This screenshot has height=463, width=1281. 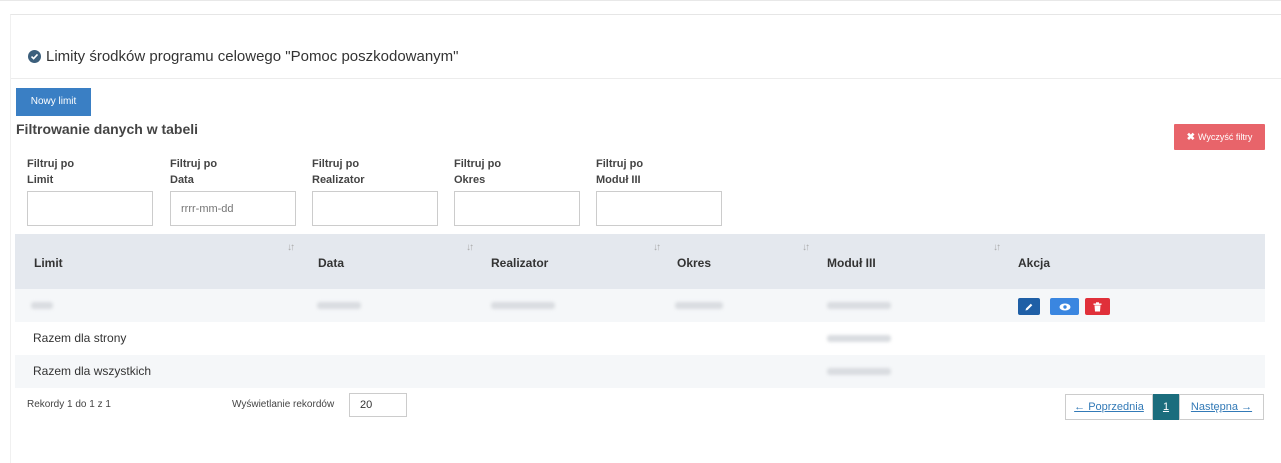 I want to click on prev-page-link: ← Poprzednia, so click(x=1109, y=407).